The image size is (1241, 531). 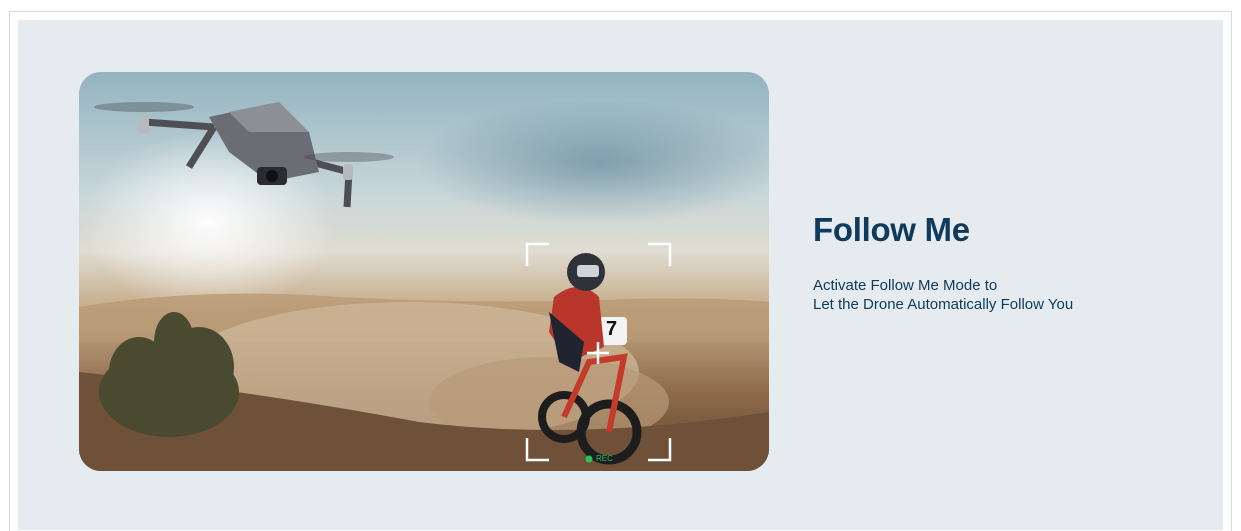 I want to click on rider-number: 7, so click(x=612, y=329).